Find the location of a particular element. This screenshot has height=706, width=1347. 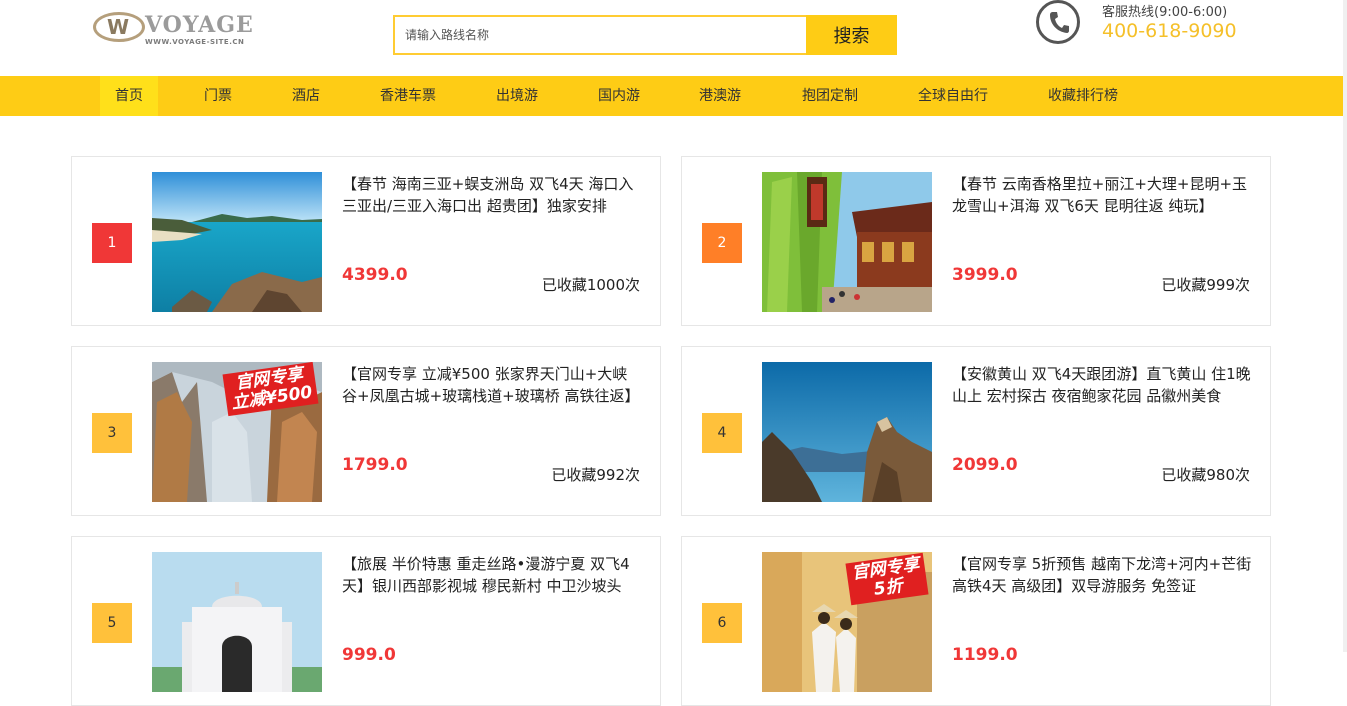

page-scrollbar is located at coordinates (1345, 326).